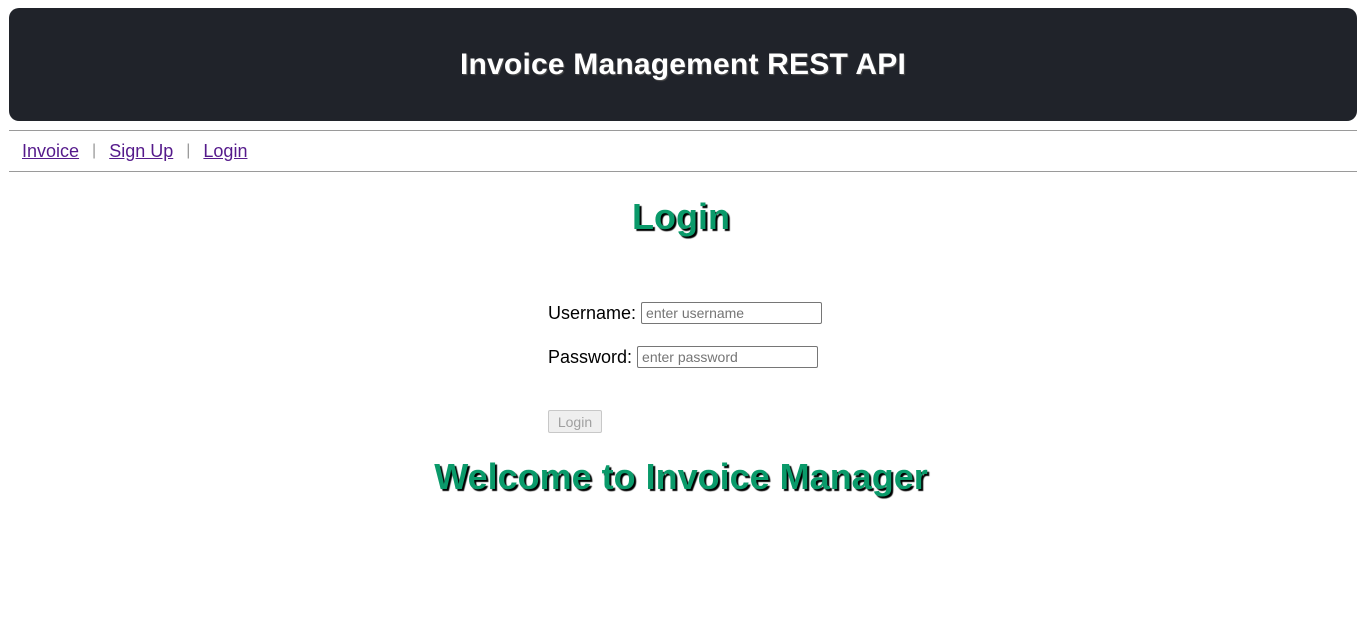  Describe the element at coordinates (141, 151) in the screenshot. I see `nav-link-sign-up: Sign Up` at that location.